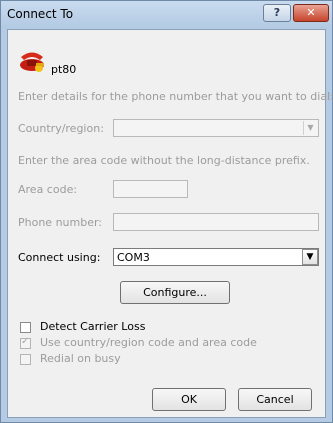  What do you see at coordinates (25, 359) in the screenshot?
I see `redial-checkbox` at bounding box center [25, 359].